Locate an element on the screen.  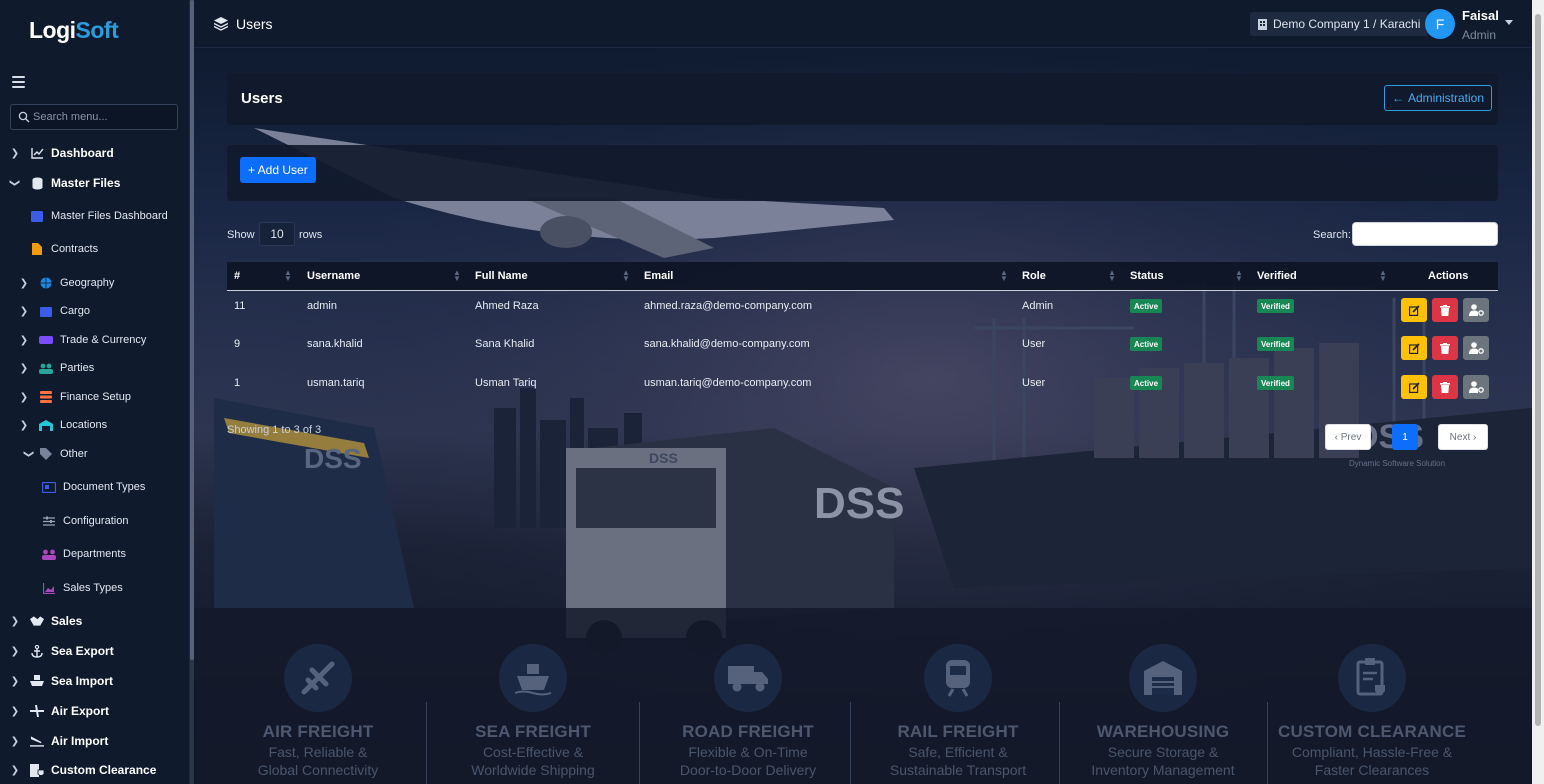
sidebar-scrollbar-thumb is located at coordinates (192, 330).